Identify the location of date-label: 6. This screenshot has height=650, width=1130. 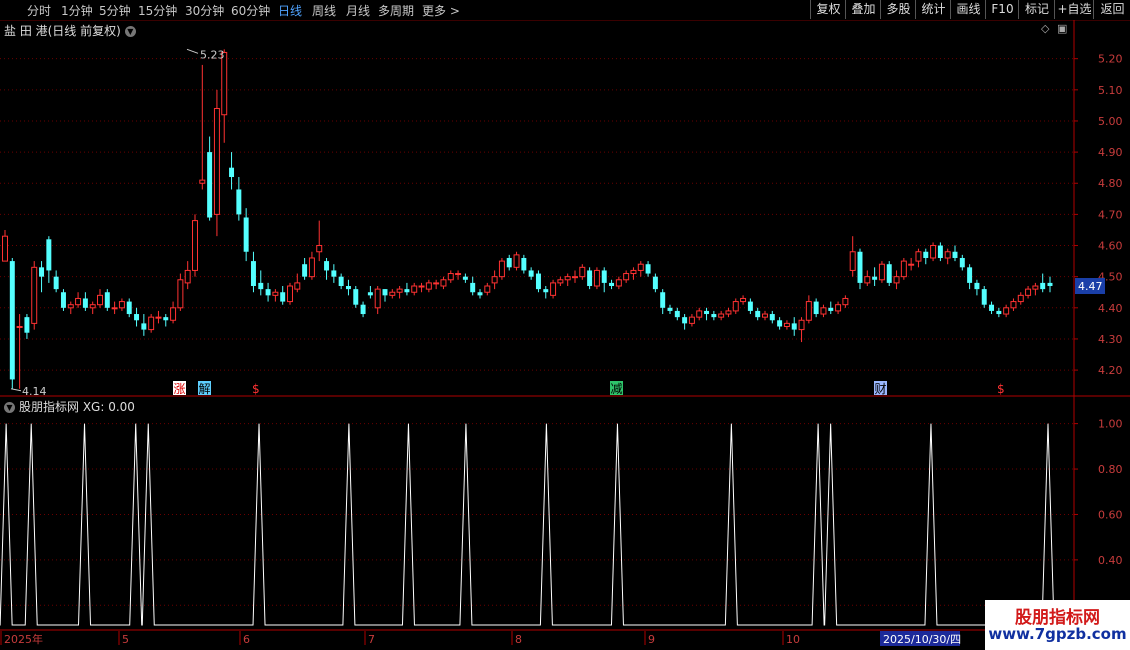
(246, 639).